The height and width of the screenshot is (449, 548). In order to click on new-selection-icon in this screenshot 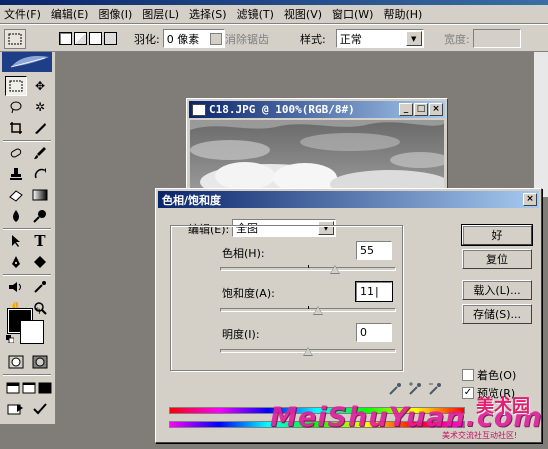, I will do `click(65, 38)`.